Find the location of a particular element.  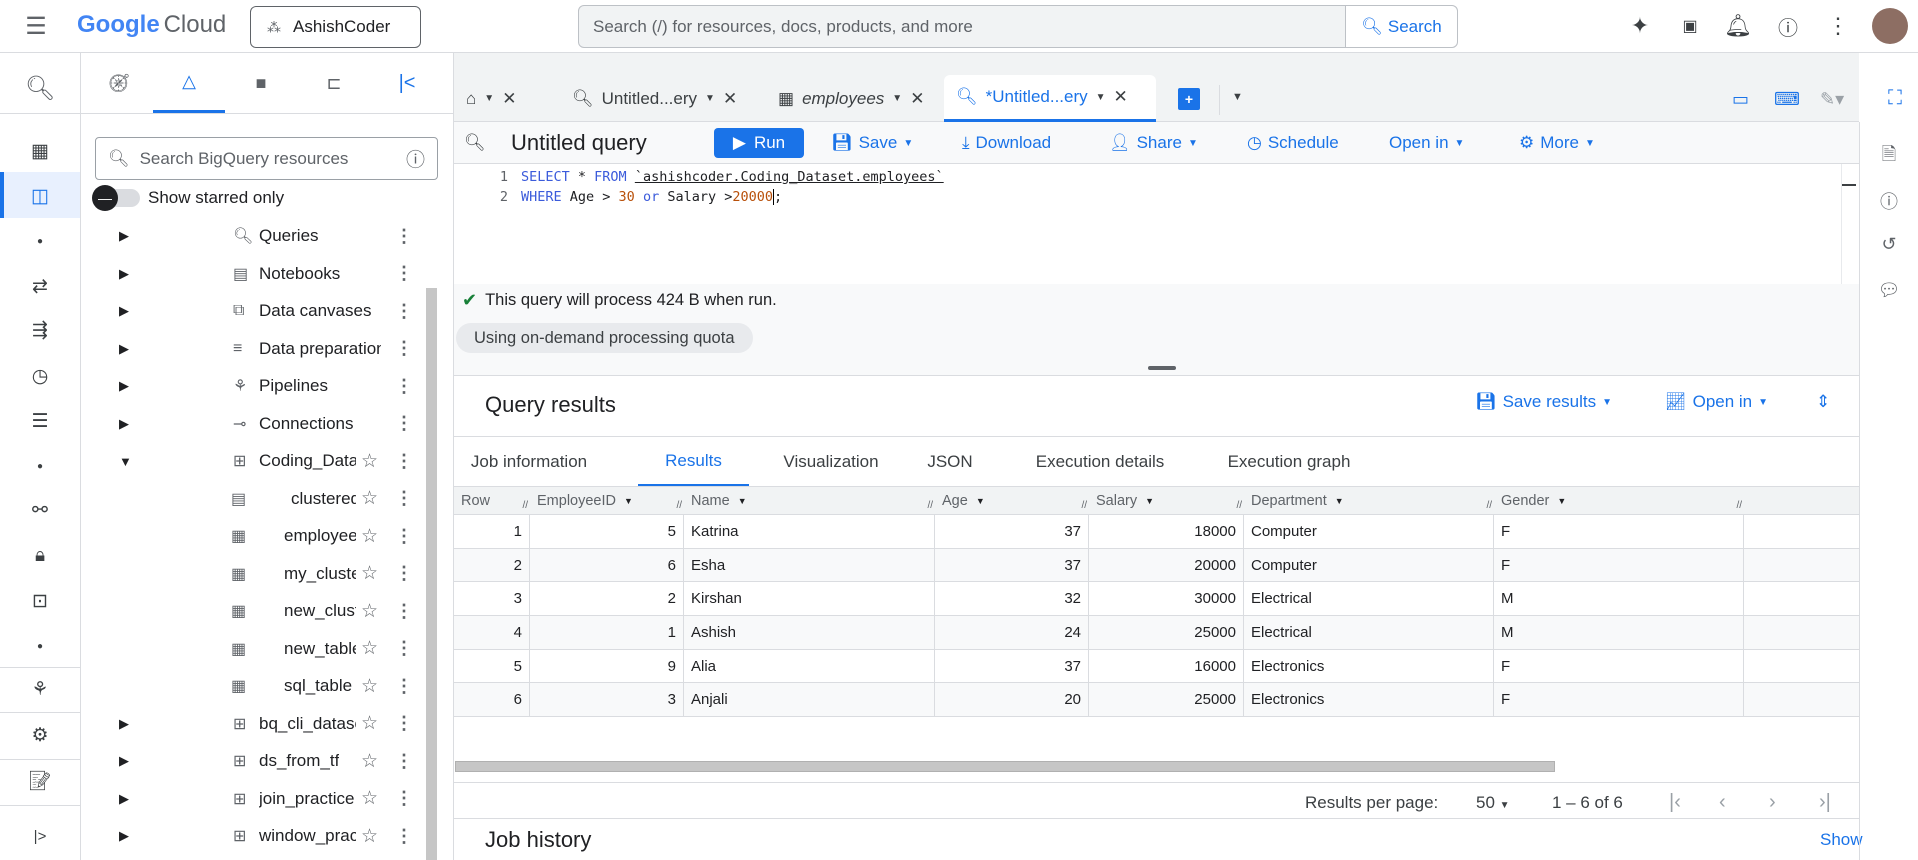

tree-item: ▶ ⊸ Connections ⋮ is located at coordinates (256, 424).